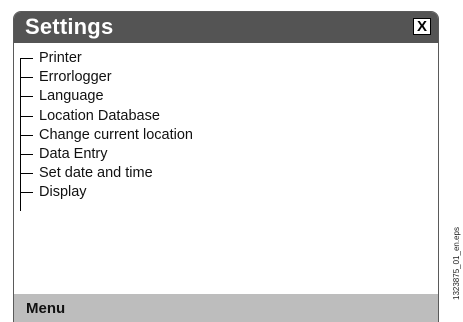  Describe the element at coordinates (106, 97) in the screenshot. I see `tree-item-language: Language` at that location.